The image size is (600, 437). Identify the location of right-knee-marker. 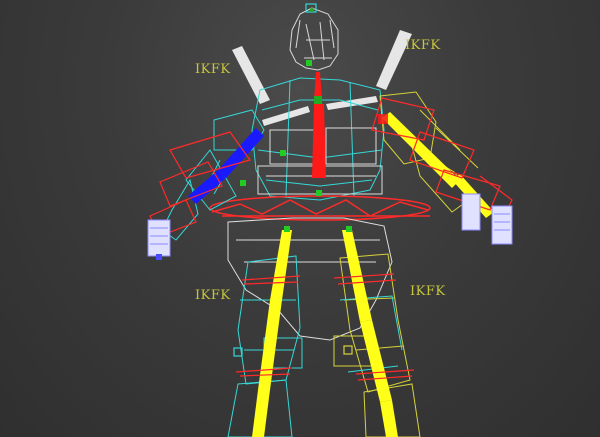
(348, 350).